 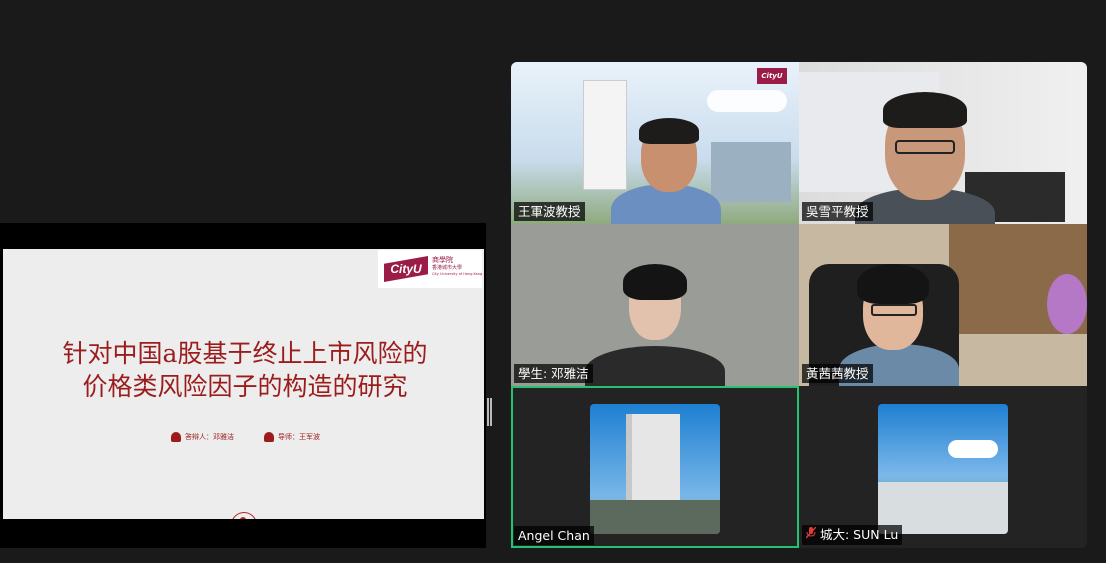 I want to click on logo-mark: CityU, so click(x=406, y=269).